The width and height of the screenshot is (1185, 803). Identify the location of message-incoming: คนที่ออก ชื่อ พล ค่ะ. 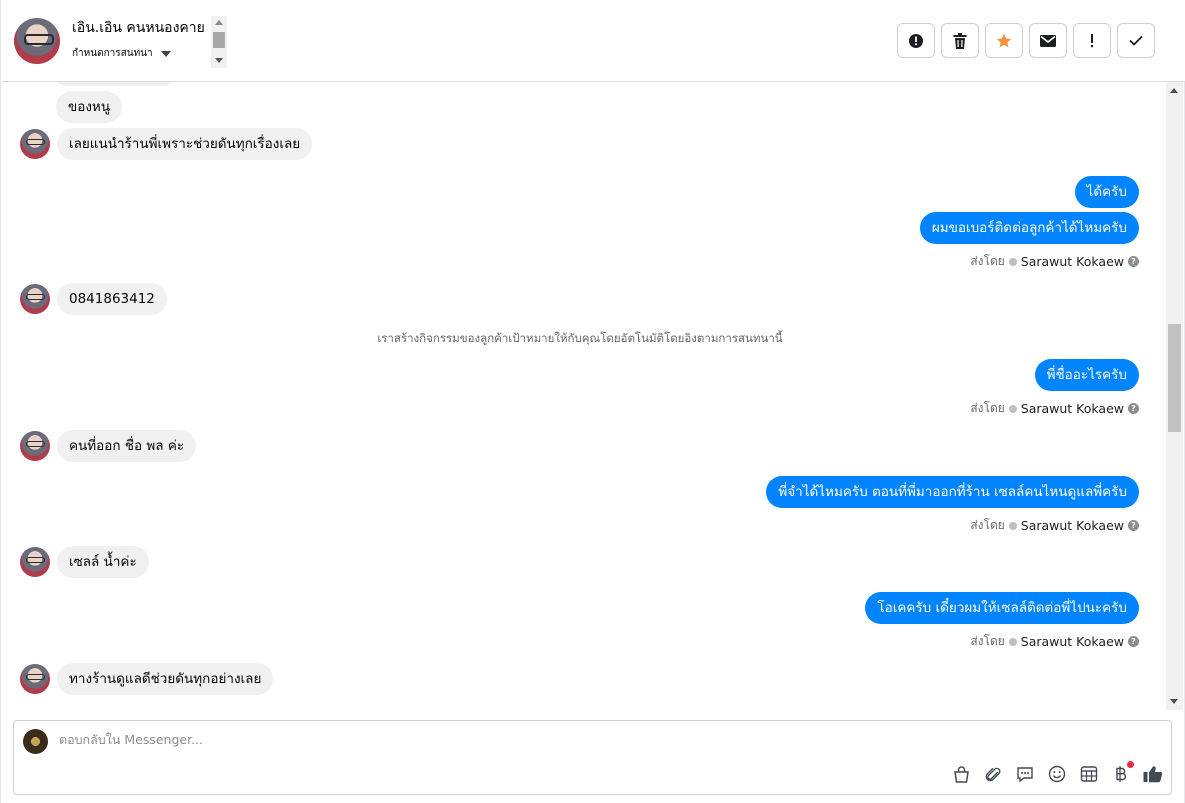
(108, 446).